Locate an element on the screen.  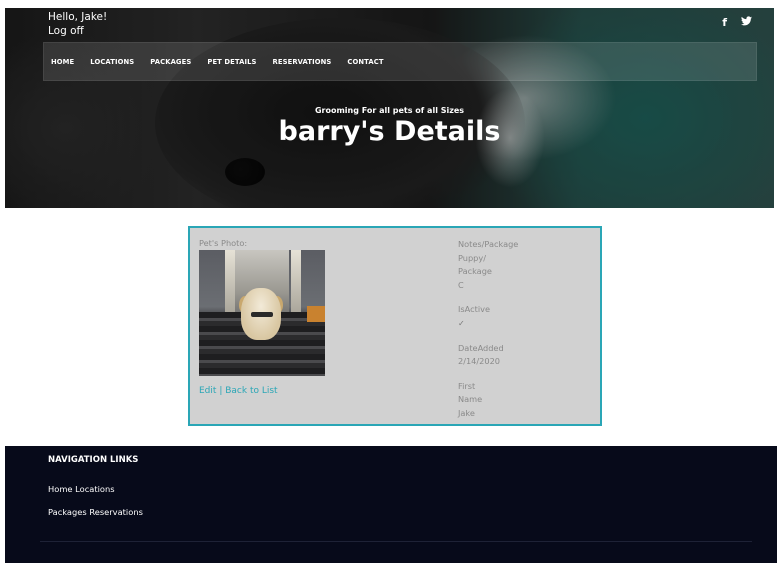
pet-photo is located at coordinates (262, 313).